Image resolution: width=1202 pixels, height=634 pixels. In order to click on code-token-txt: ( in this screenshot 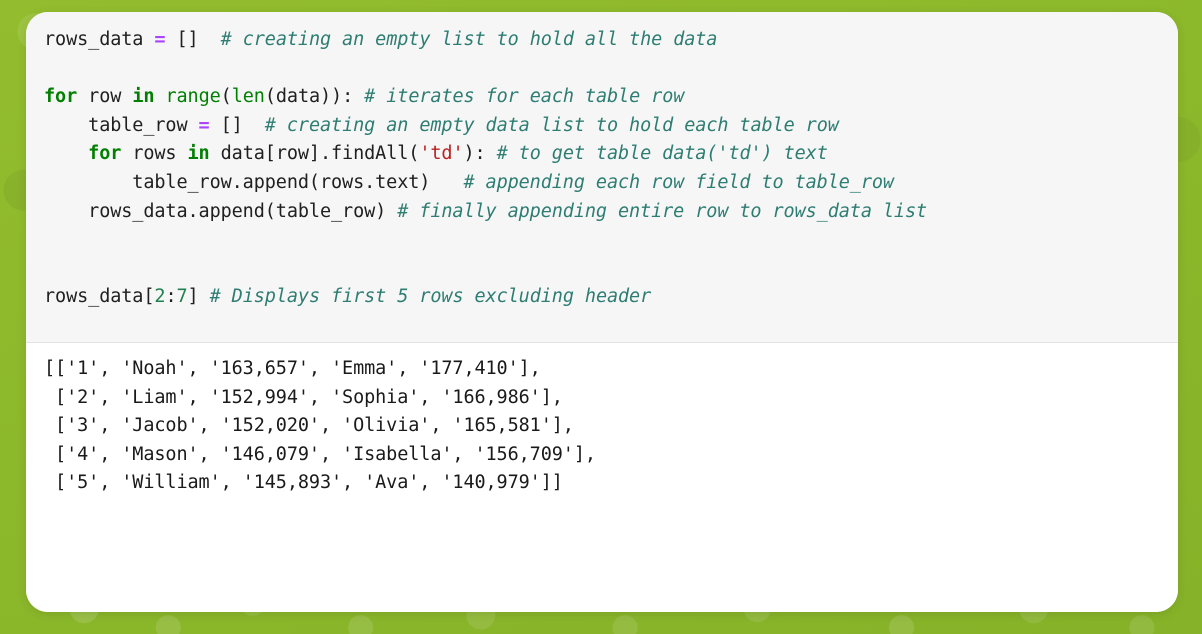, I will do `click(226, 97)`.